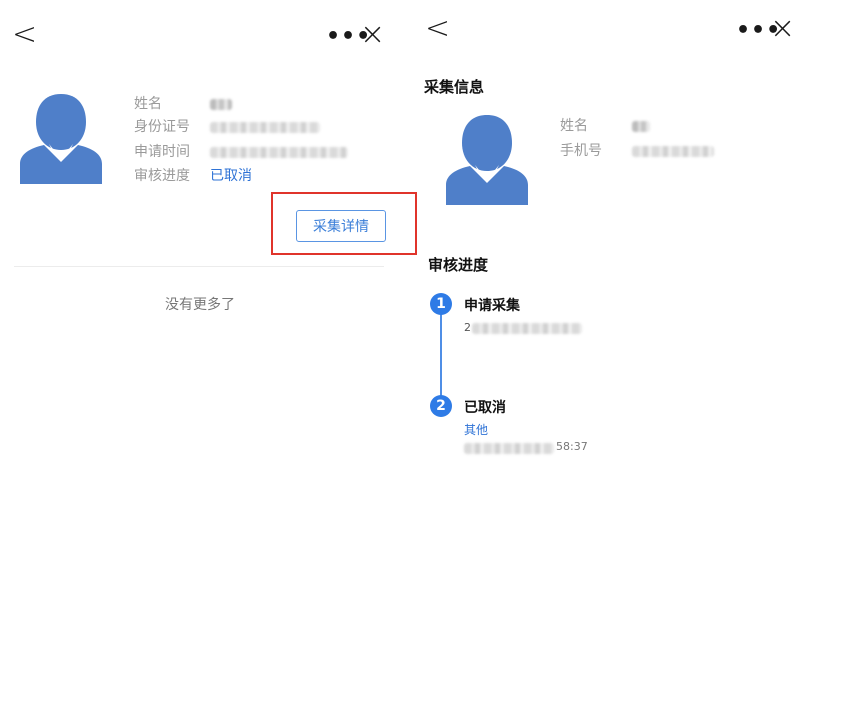 The height and width of the screenshot is (726, 864). What do you see at coordinates (162, 152) in the screenshot?
I see `apply-time-label: 申请时间` at bounding box center [162, 152].